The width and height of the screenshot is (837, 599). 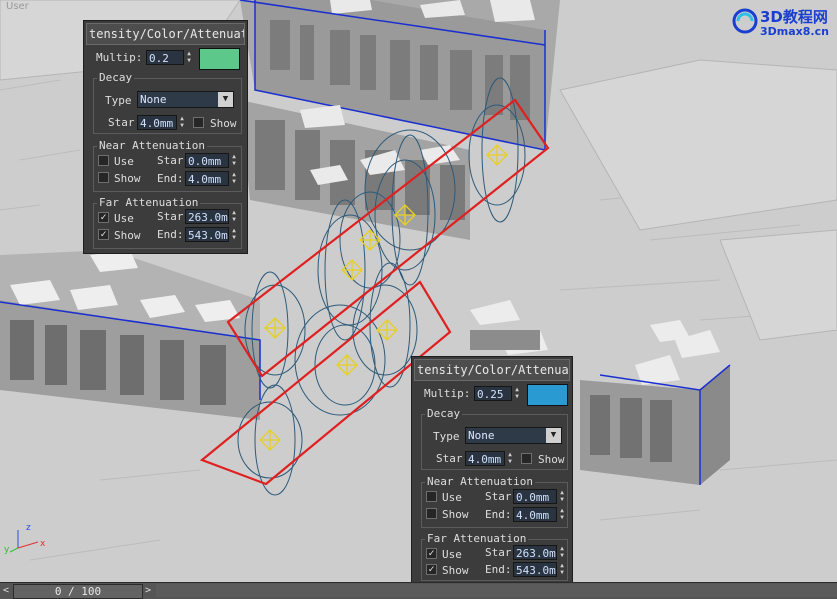 I want to click on axis-x-label: x, so click(x=43, y=544).